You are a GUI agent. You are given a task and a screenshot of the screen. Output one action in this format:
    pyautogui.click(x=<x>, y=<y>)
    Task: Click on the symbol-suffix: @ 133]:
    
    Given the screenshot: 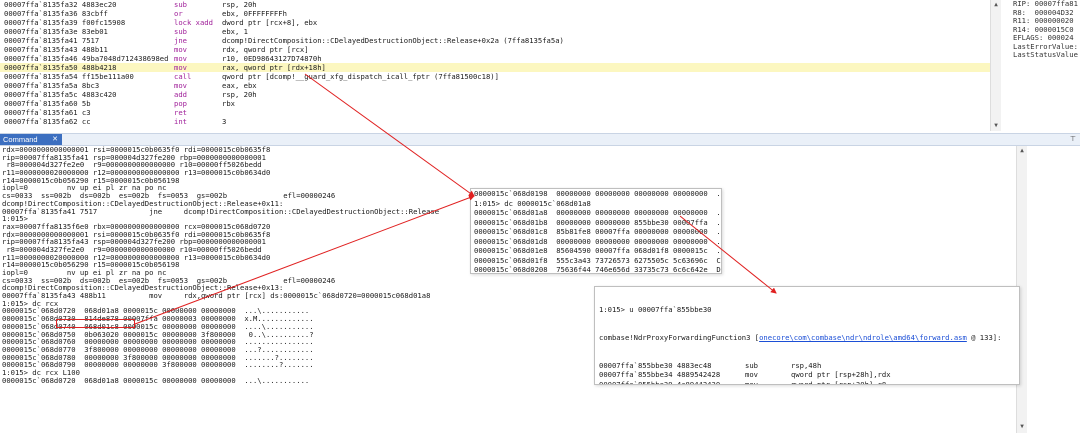 What is the action you would take?
    pyautogui.click(x=984, y=337)
    